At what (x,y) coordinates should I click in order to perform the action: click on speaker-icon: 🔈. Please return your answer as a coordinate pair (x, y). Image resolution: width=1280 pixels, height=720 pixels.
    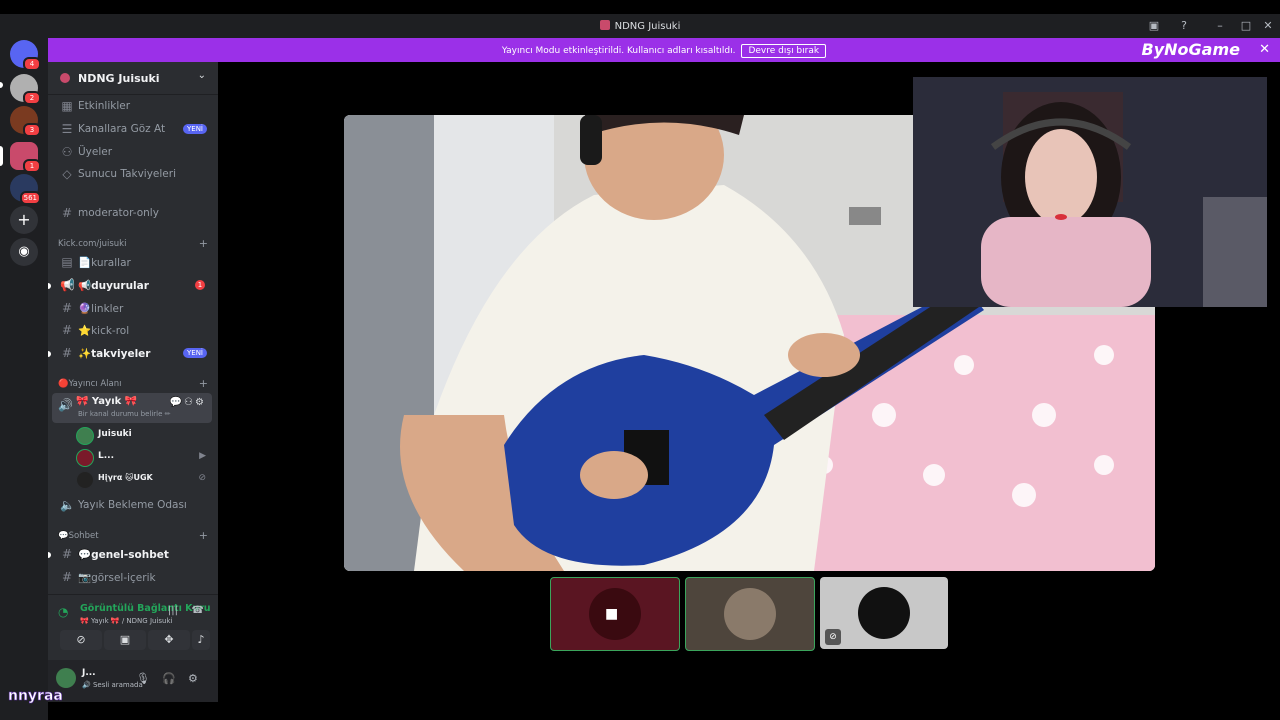
    Looking at the image, I should click on (67, 505).